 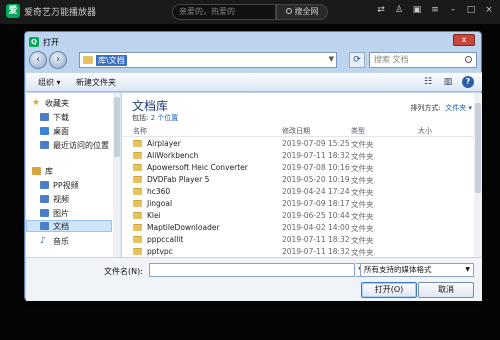 What do you see at coordinates (44, 213) in the screenshot?
I see `pictures-icon` at bounding box center [44, 213].